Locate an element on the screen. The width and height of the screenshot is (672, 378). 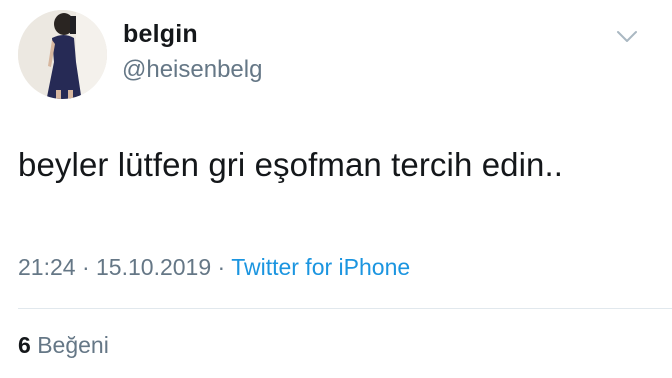
divider is located at coordinates (345, 308).